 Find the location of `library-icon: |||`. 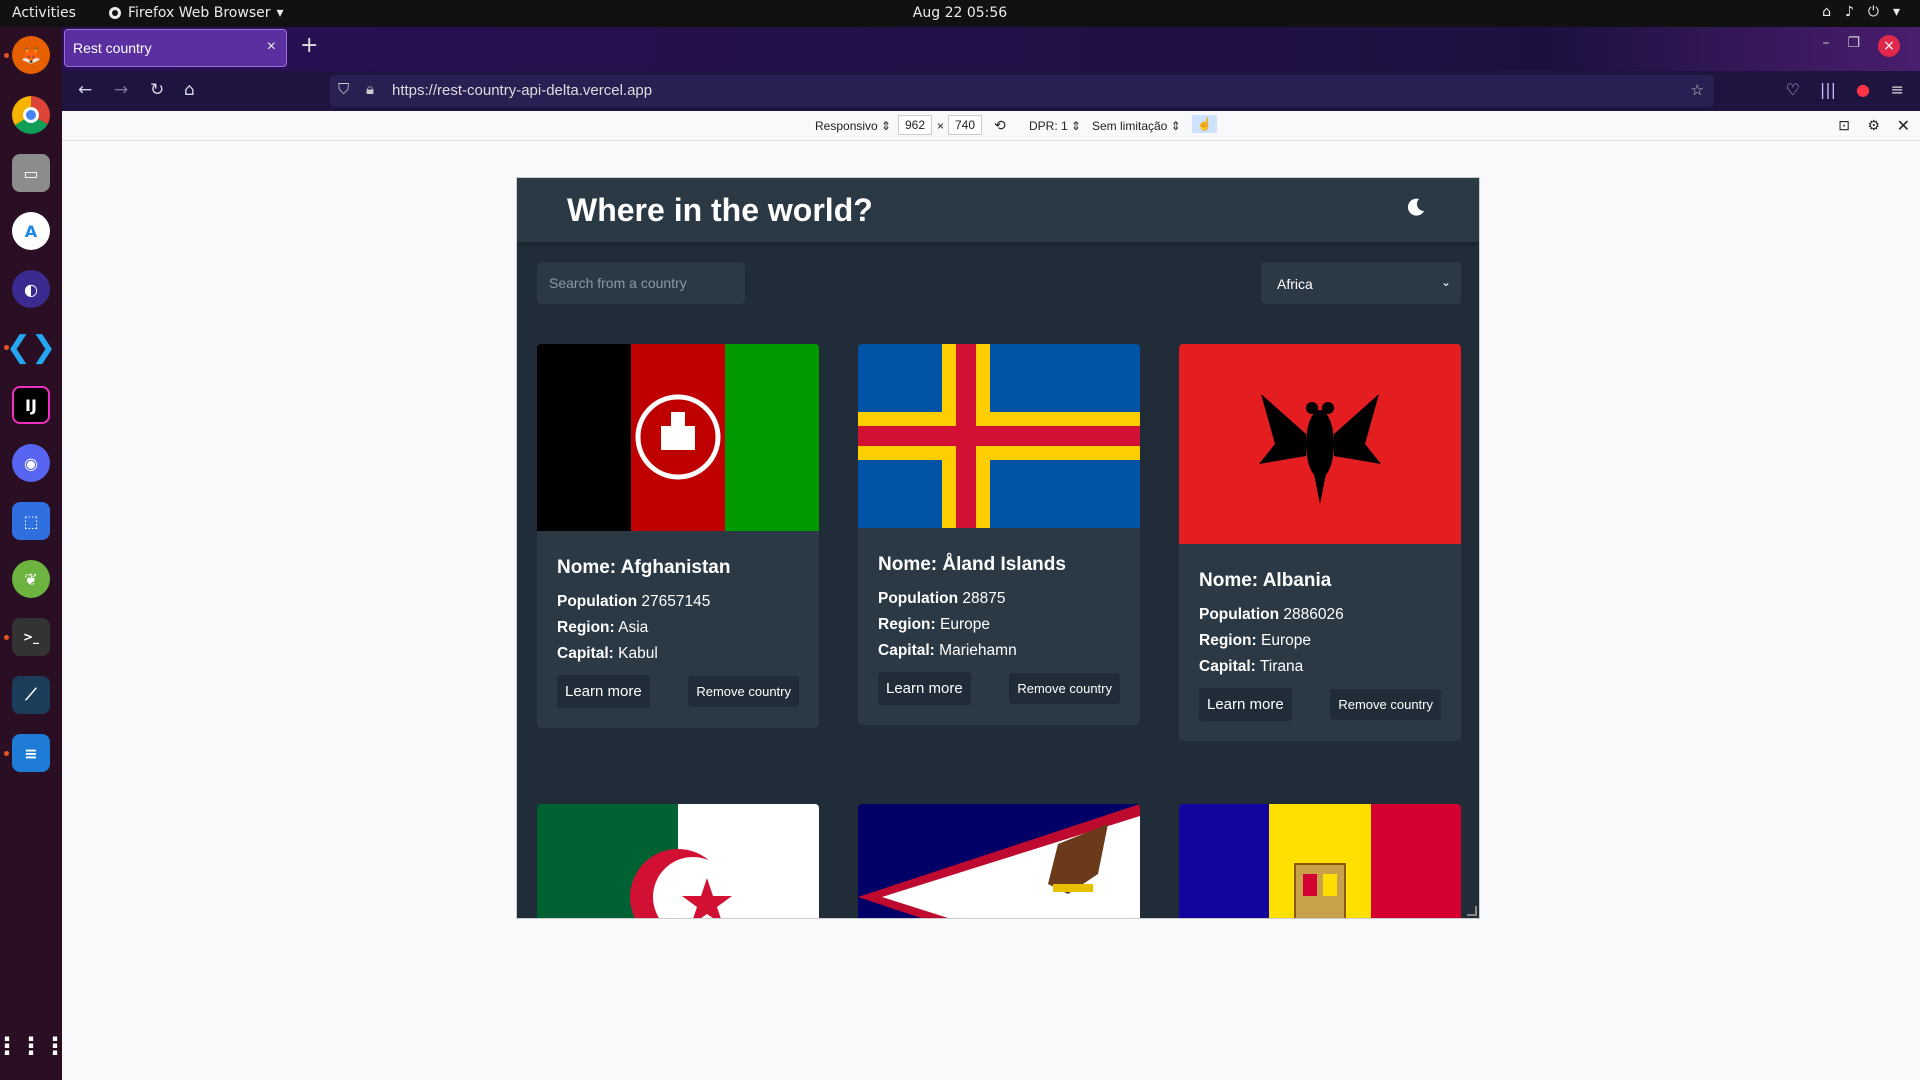

library-icon: ||| is located at coordinates (1828, 89).